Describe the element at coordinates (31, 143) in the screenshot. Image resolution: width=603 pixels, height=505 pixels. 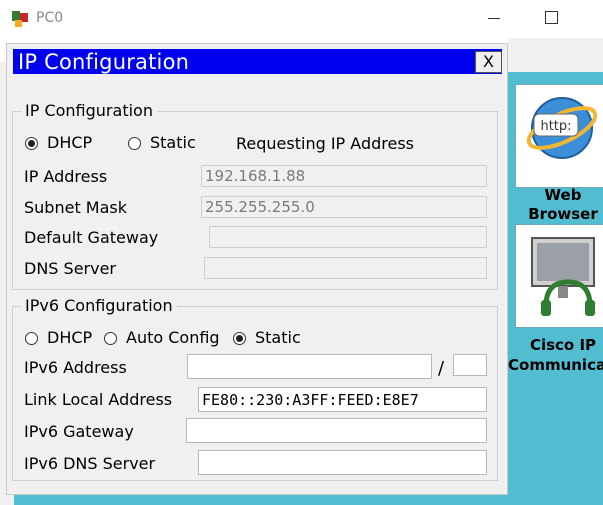
I see `ipv4-dhcp-radio` at that location.